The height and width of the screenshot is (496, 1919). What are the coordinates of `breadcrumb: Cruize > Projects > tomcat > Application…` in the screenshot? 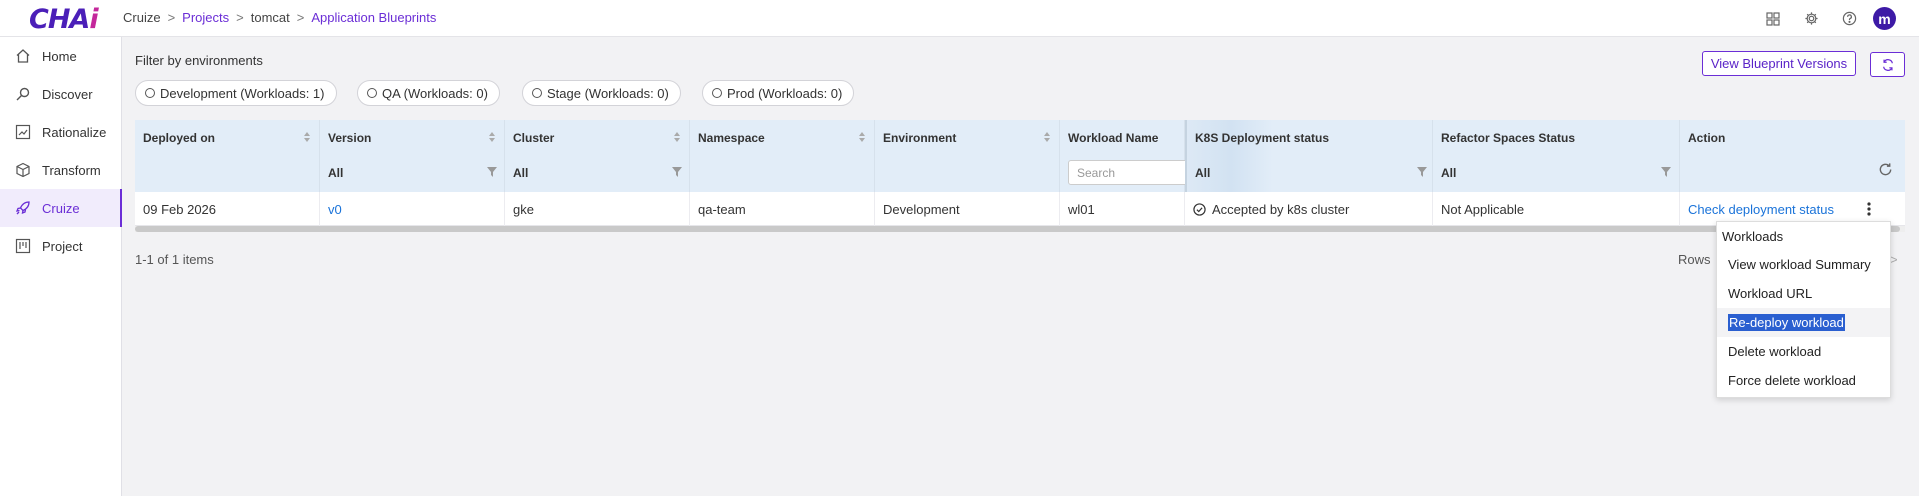 It's located at (279, 17).